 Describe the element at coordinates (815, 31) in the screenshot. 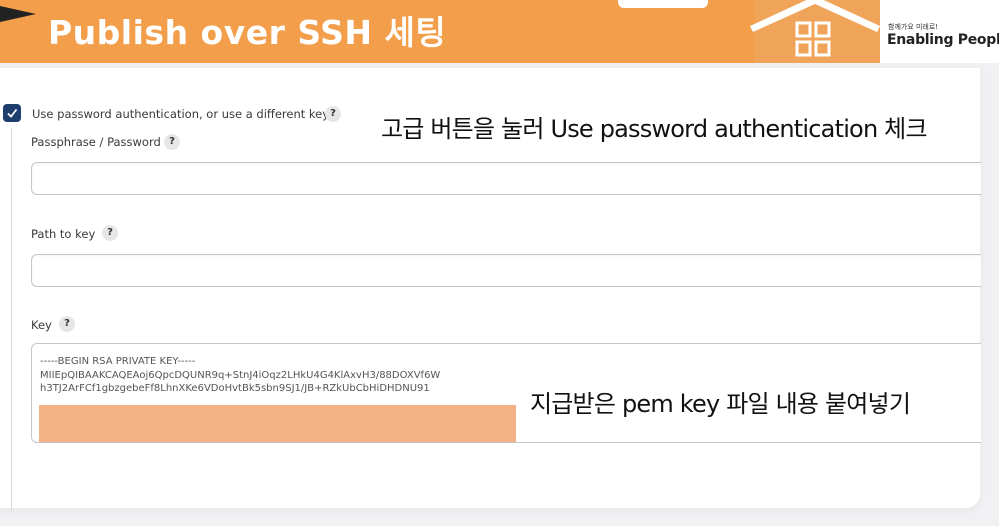

I see `house-icon` at that location.